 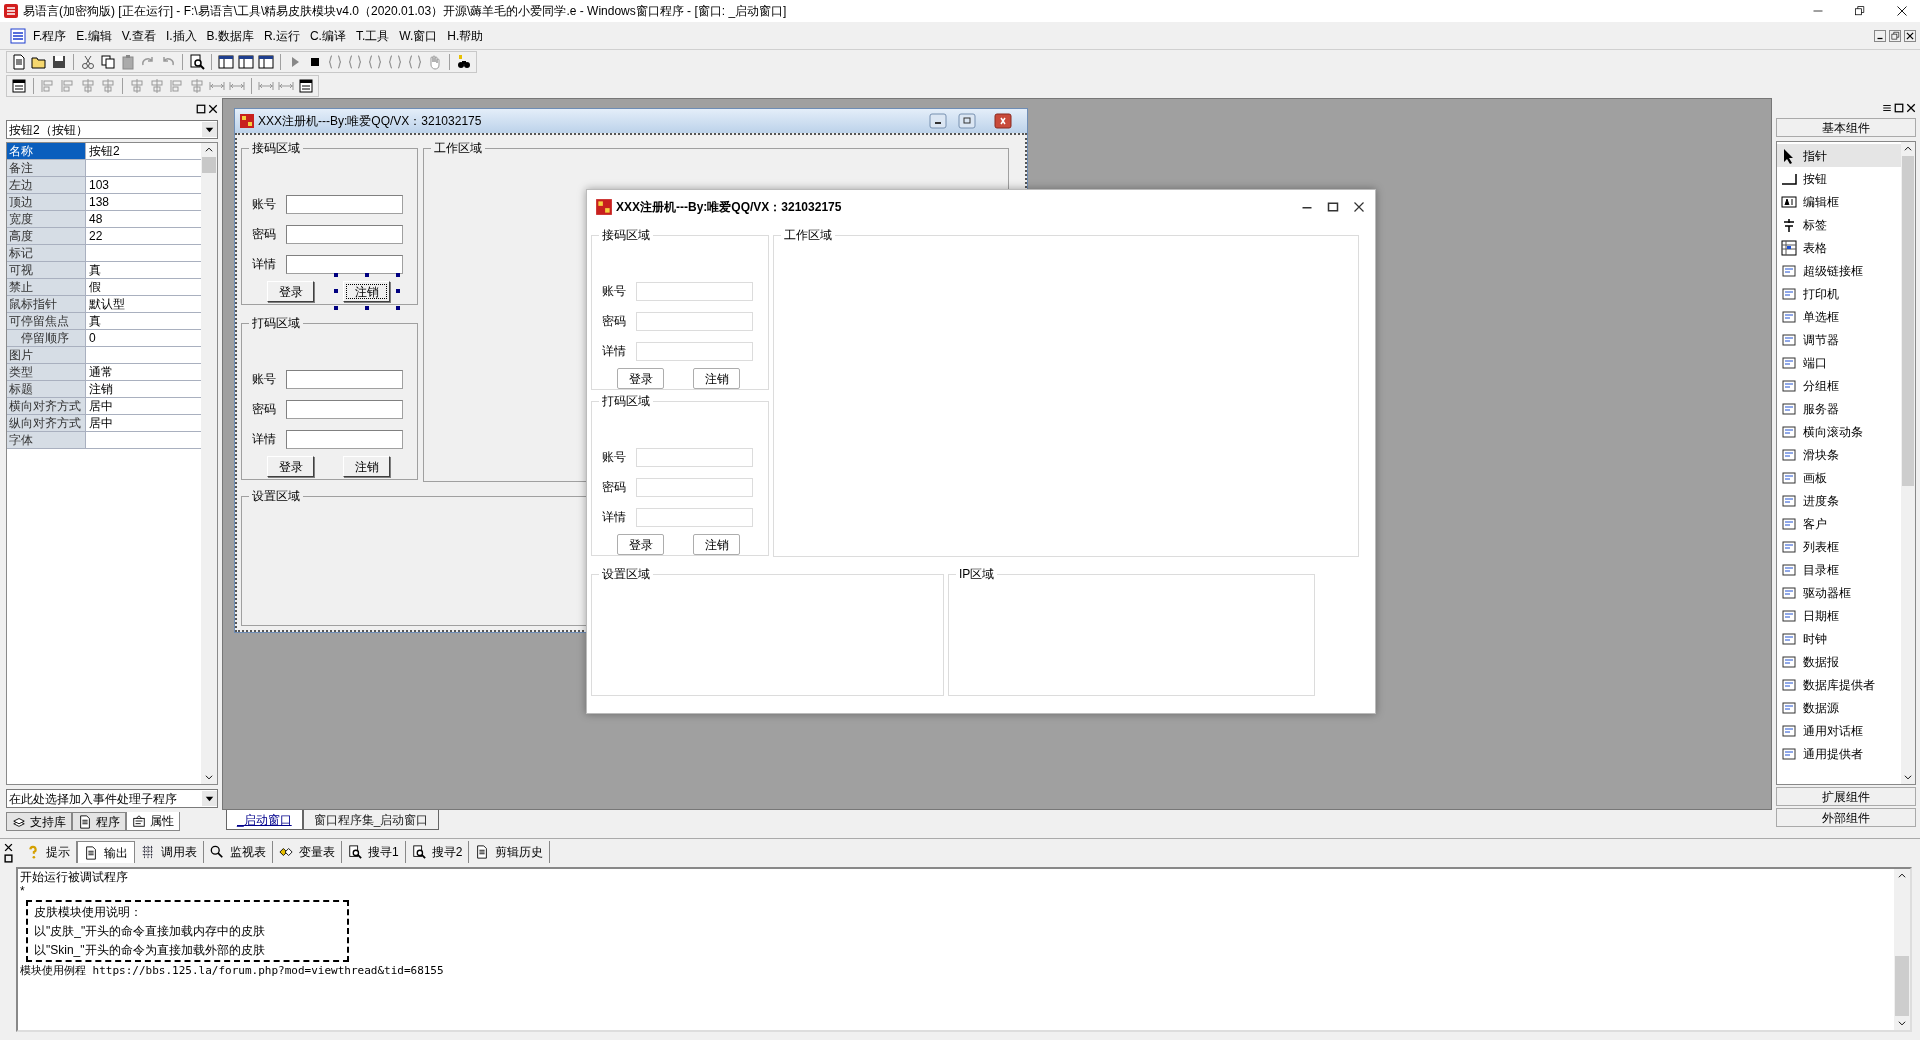 I want to click on component-item: 单选框, so click(x=1839, y=316).